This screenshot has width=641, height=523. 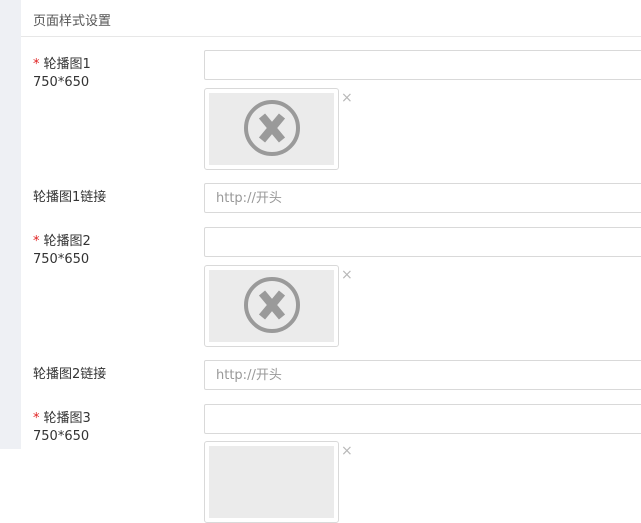 I want to click on banner1-label-text: 轮播图1, so click(x=67, y=64).